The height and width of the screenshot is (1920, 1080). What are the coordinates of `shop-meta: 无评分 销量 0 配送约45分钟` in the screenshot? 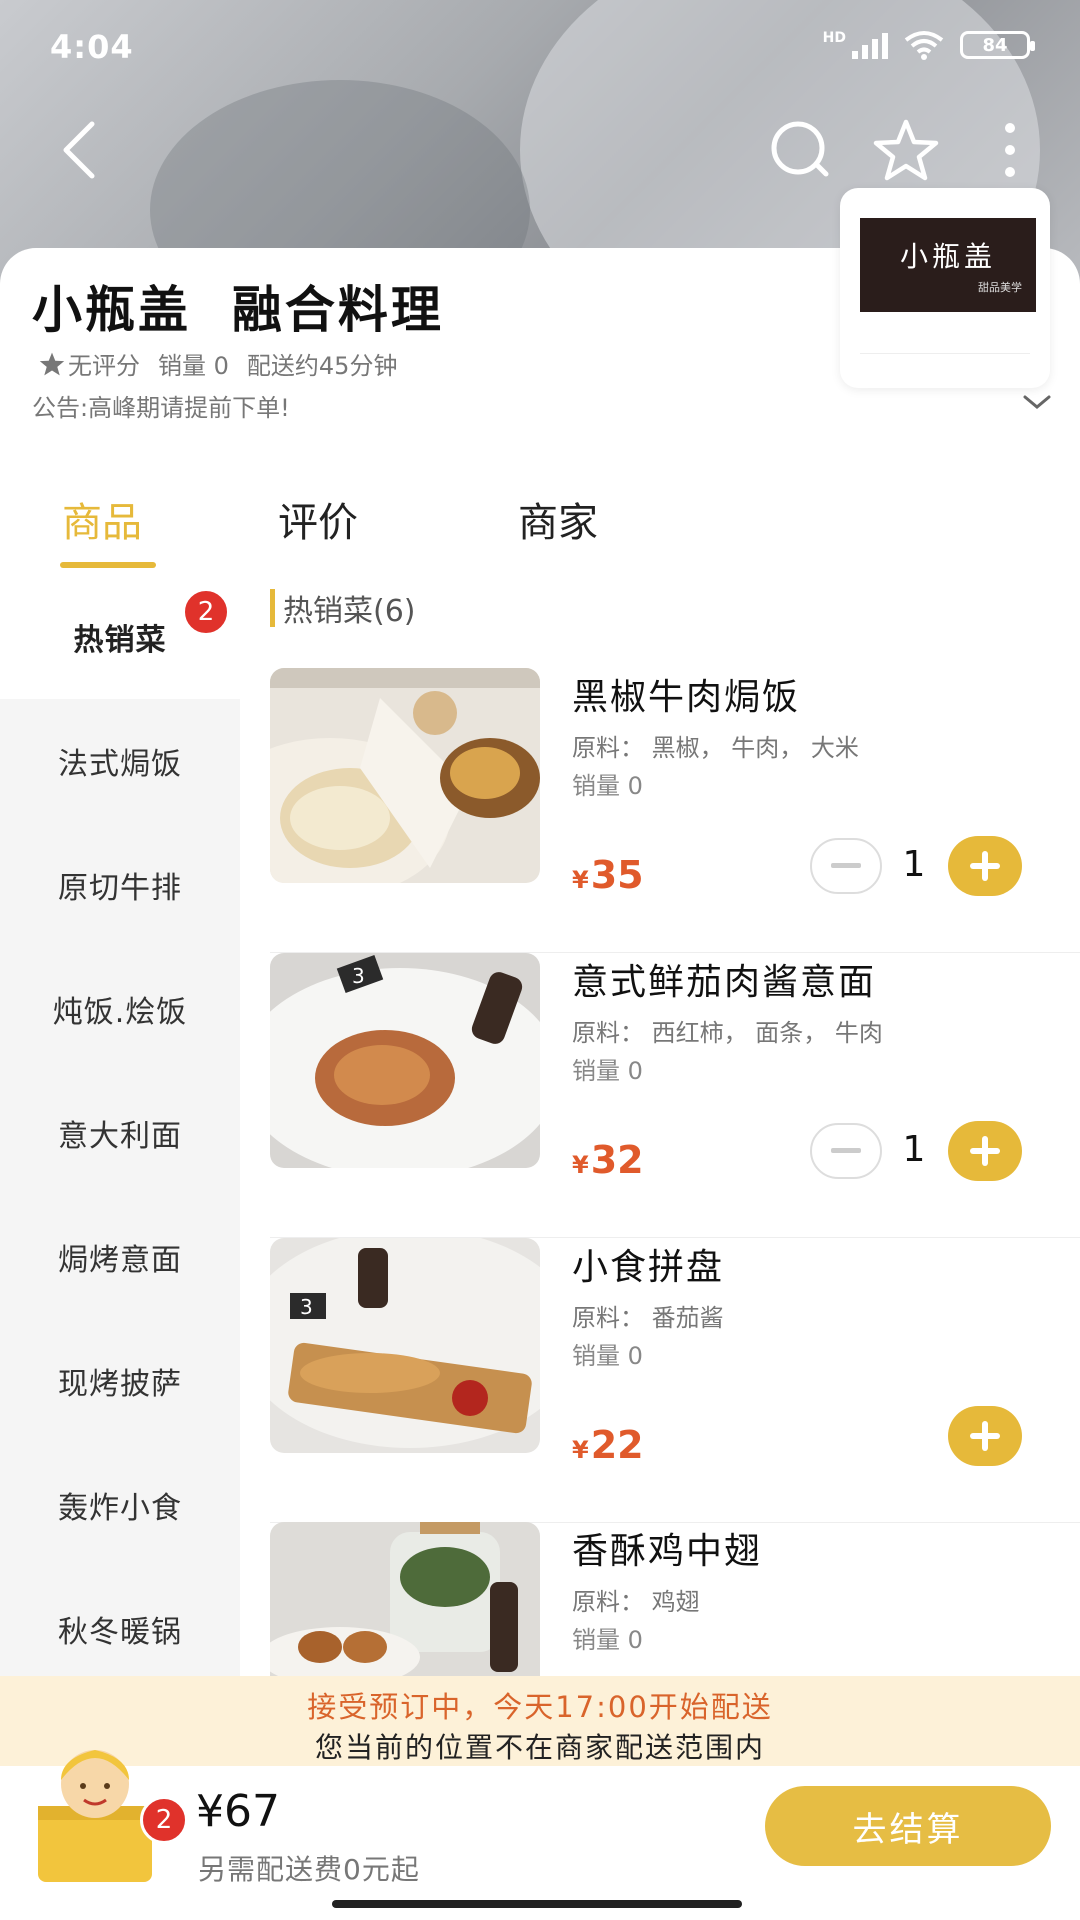 It's located at (217, 363).